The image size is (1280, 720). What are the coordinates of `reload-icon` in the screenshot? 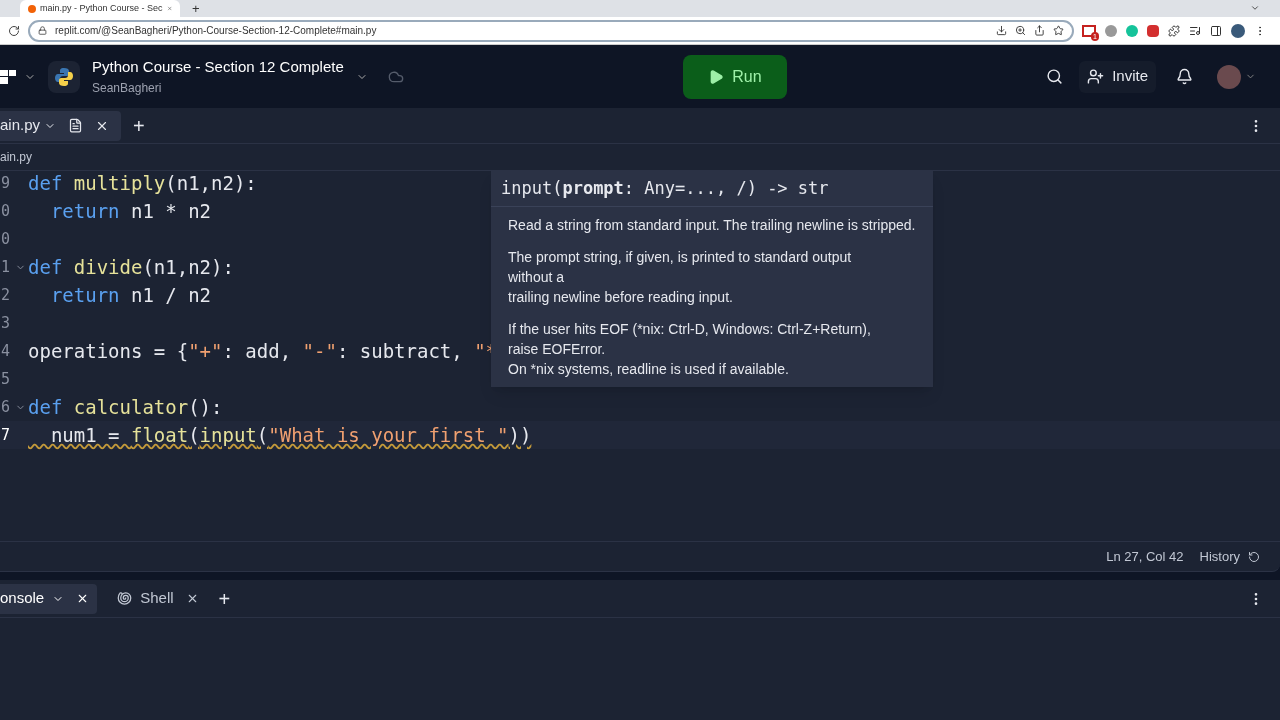 It's located at (14, 30).